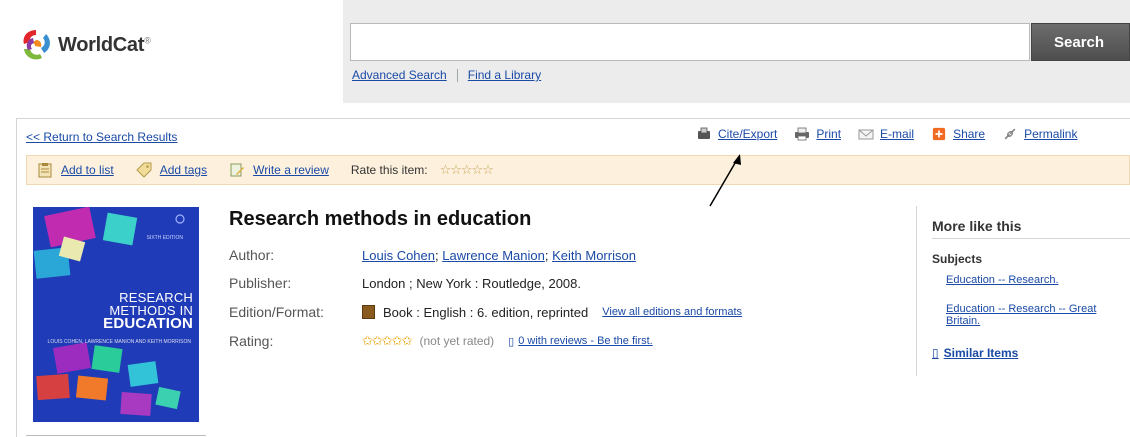 This screenshot has width=1130, height=437. I want to click on permalink-tool: Permalink, so click(1039, 134).